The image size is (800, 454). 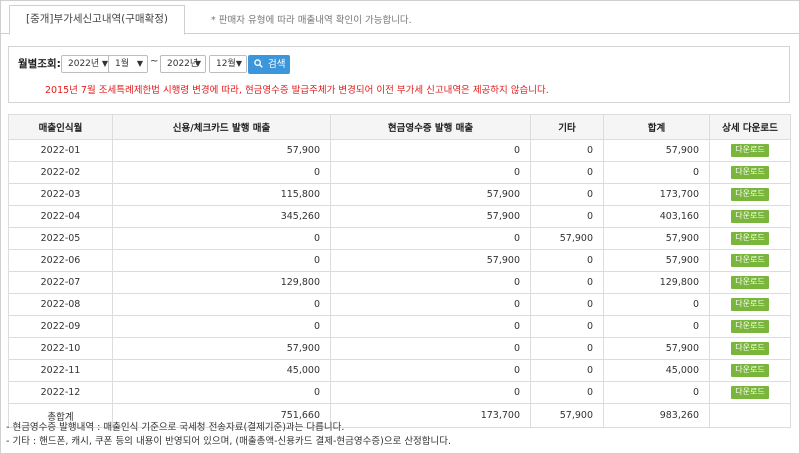 I want to click on cell-etc: 57,900, so click(x=567, y=238).